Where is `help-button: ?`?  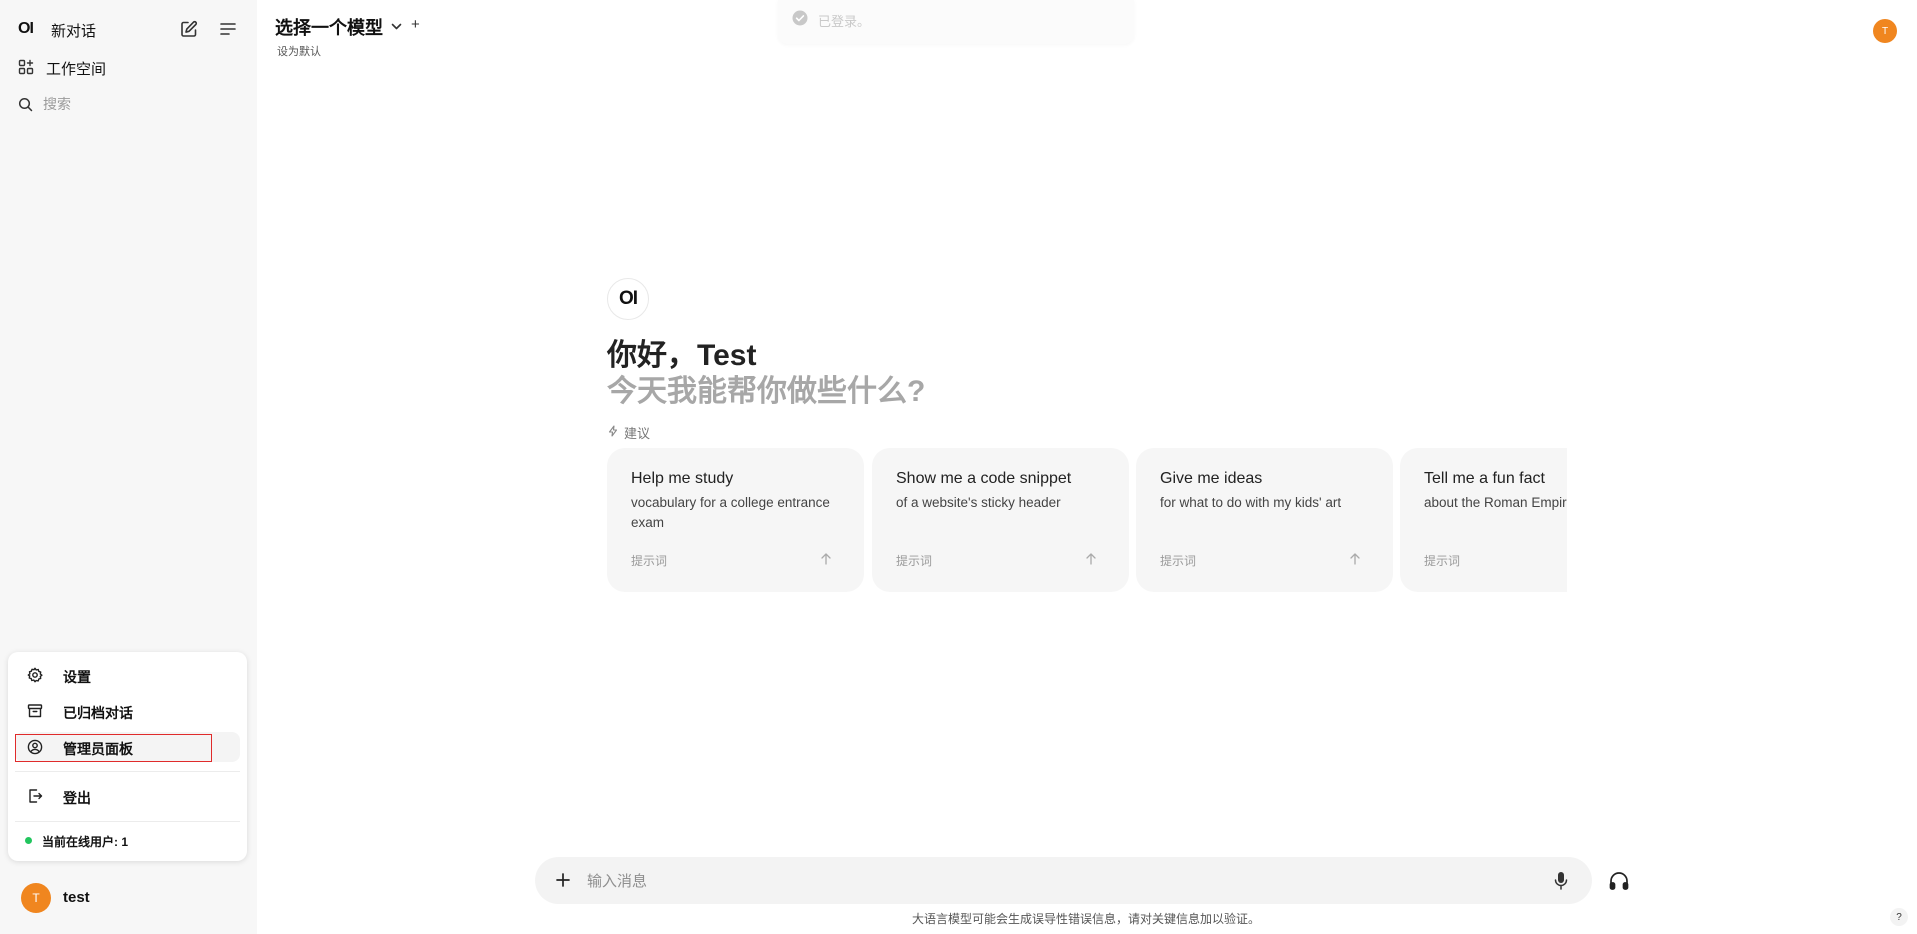
help-button: ? is located at coordinates (1899, 917).